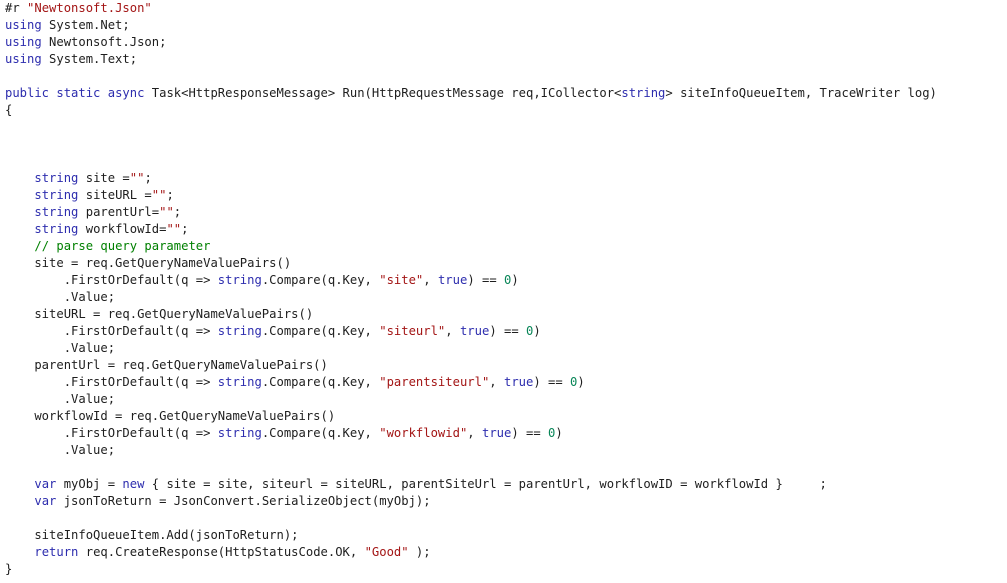 This screenshot has height=583, width=1007. Describe the element at coordinates (471, 42) in the screenshot. I see `code-line: using Newtonsoft.Json;` at that location.